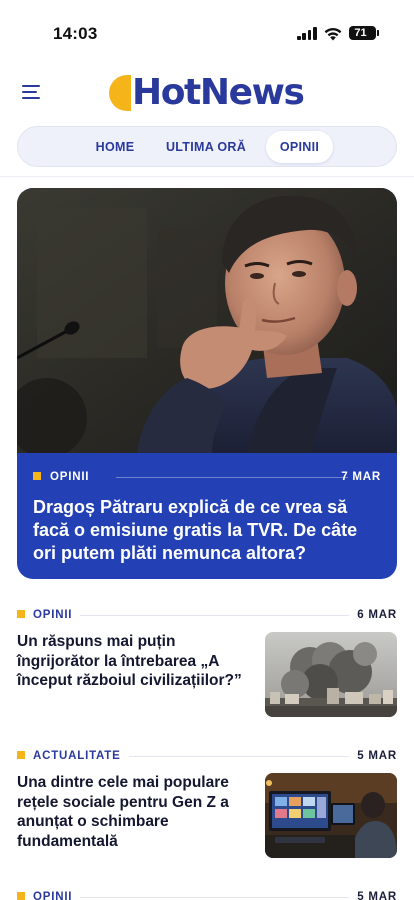  What do you see at coordinates (120, 93) in the screenshot?
I see `logo-half-circle-icon` at bounding box center [120, 93].